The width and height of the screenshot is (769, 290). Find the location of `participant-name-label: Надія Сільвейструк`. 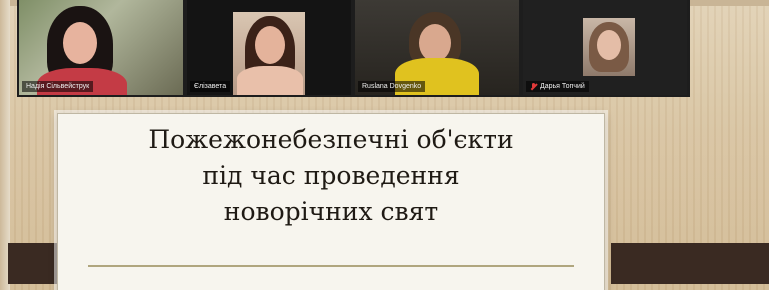

participant-name-label: Надія Сільвейструк is located at coordinates (58, 86).